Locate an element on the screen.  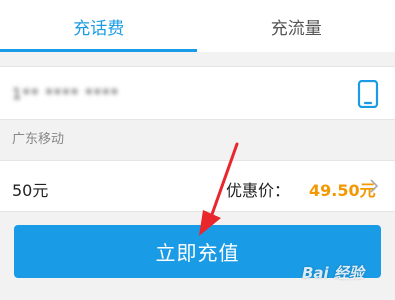
tab-recharge-credit: 充话费 is located at coordinates (99, 26).